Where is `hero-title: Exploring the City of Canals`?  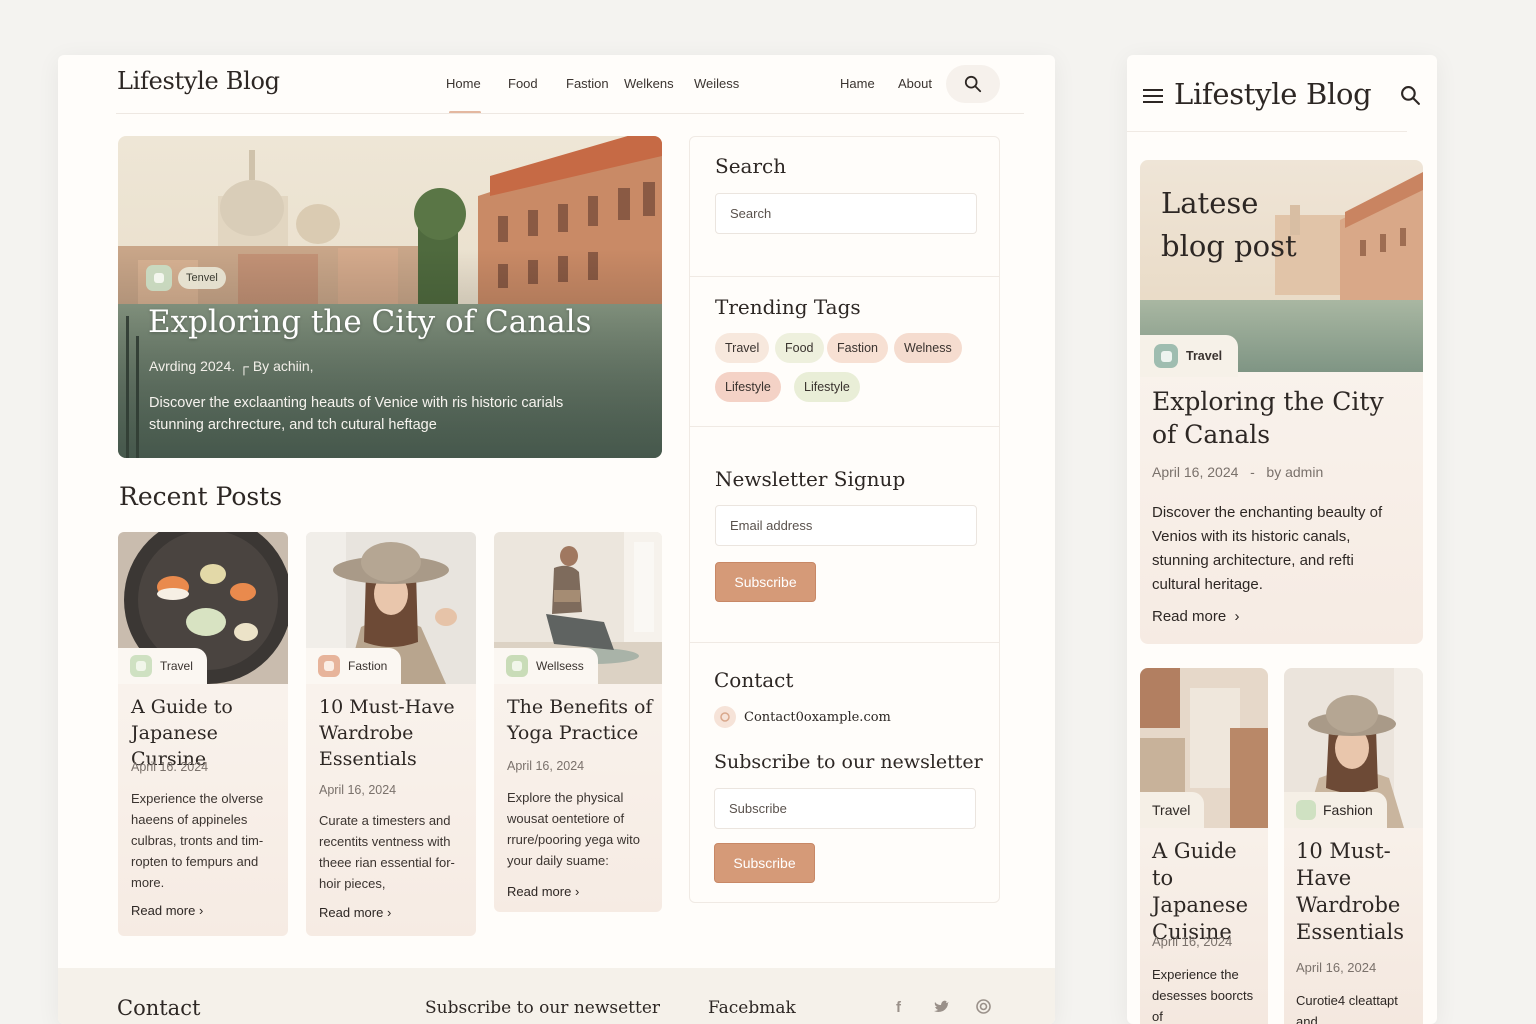 hero-title: Exploring the City of Canals is located at coordinates (369, 322).